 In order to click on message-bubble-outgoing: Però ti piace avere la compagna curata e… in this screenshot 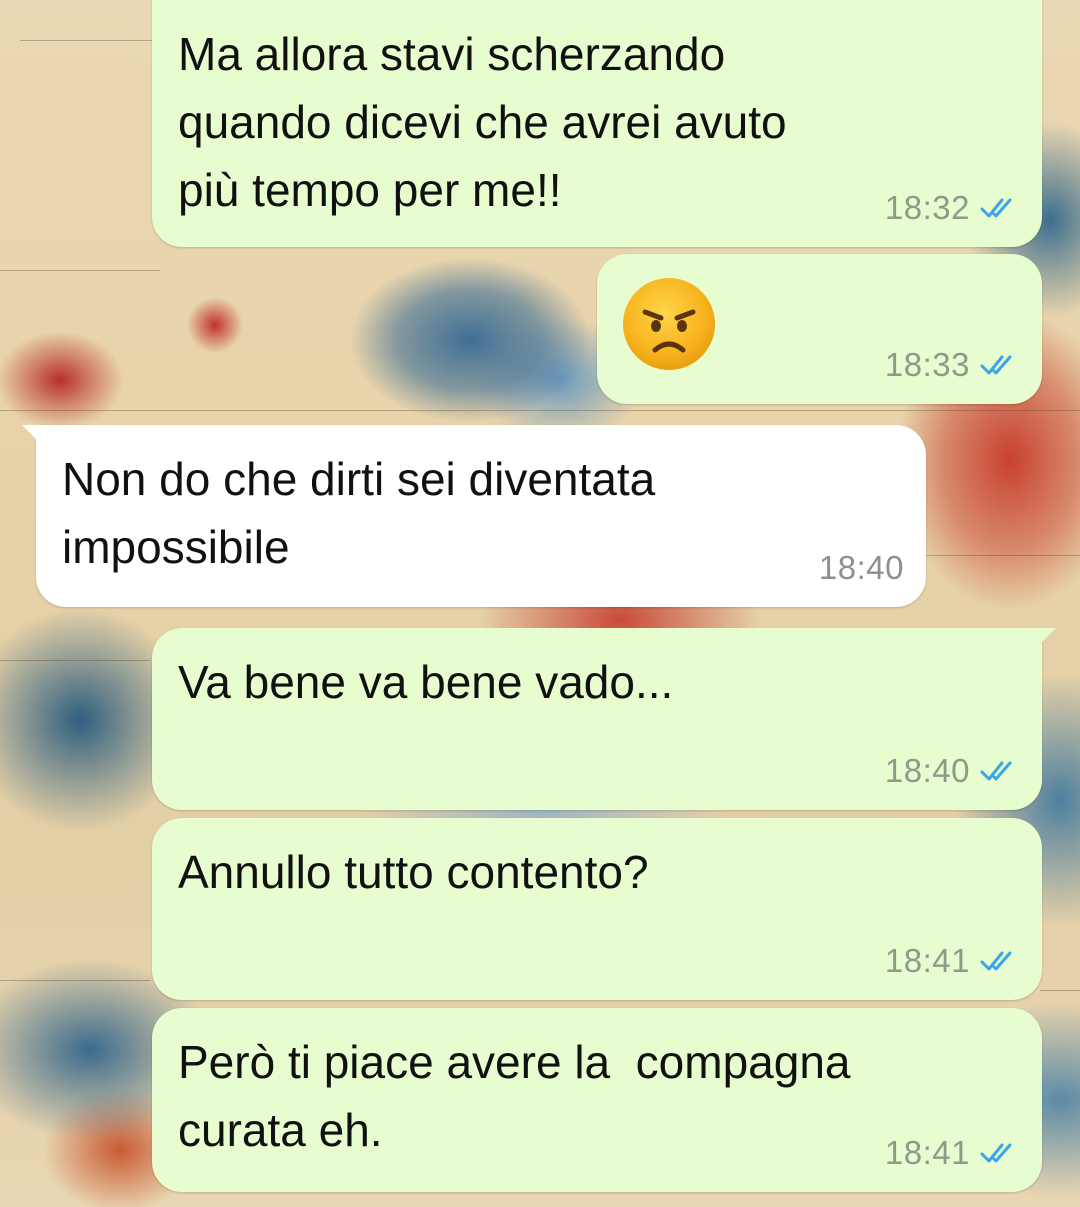, I will do `click(597, 1100)`.